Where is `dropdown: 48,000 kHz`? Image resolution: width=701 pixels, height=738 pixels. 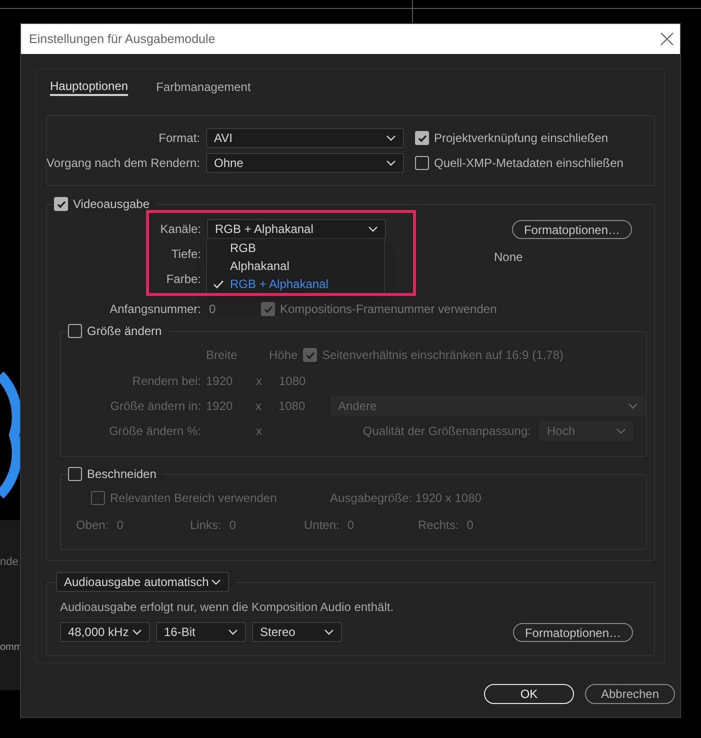
dropdown: 48,000 kHz is located at coordinates (105, 632).